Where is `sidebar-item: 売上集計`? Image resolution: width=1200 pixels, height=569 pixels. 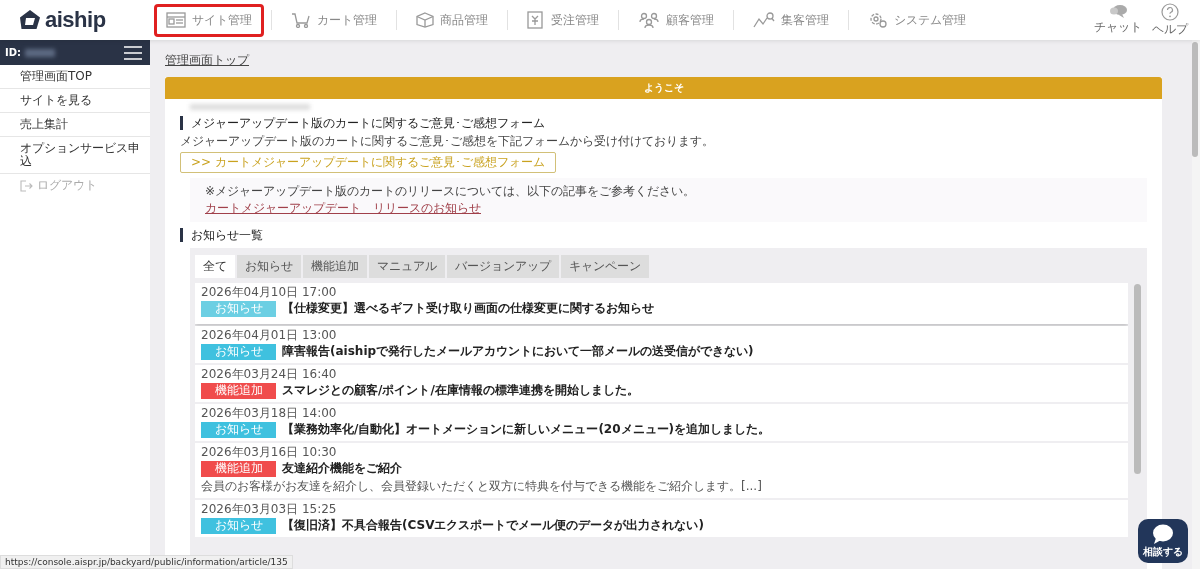
sidebar-item: 売上集計 is located at coordinates (75, 125).